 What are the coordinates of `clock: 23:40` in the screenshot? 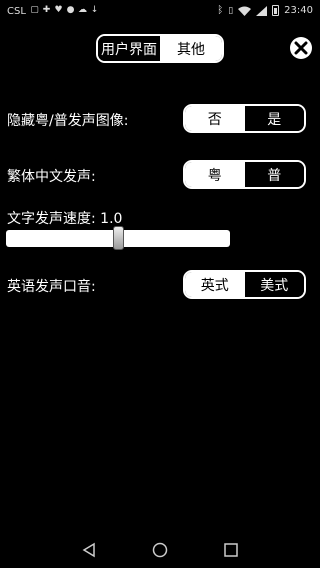 It's located at (298, 10).